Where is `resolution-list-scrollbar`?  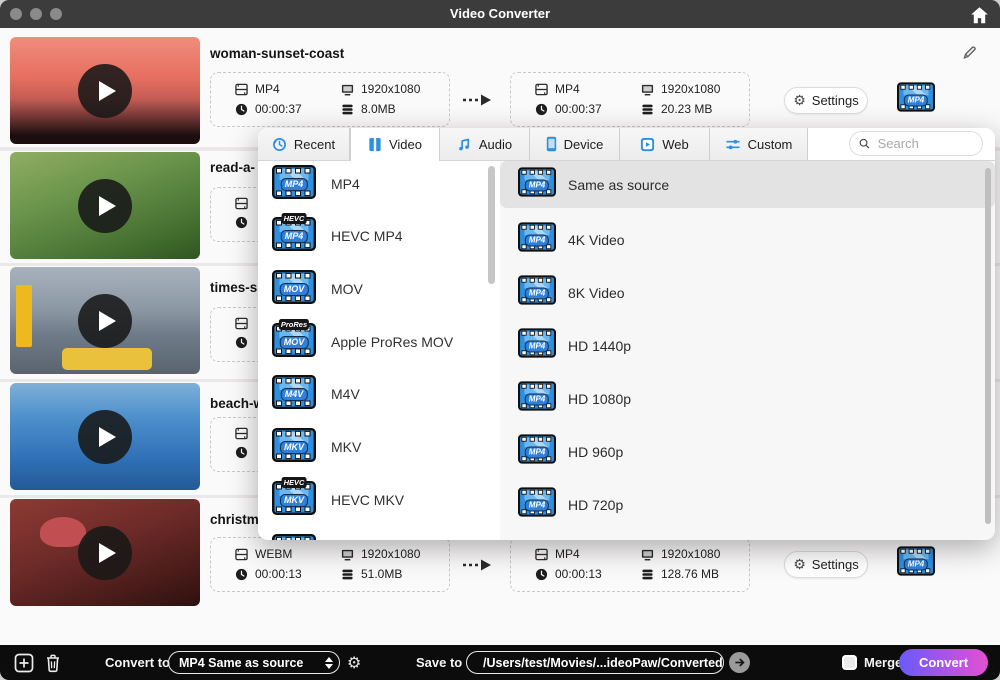
resolution-list-scrollbar is located at coordinates (988, 346).